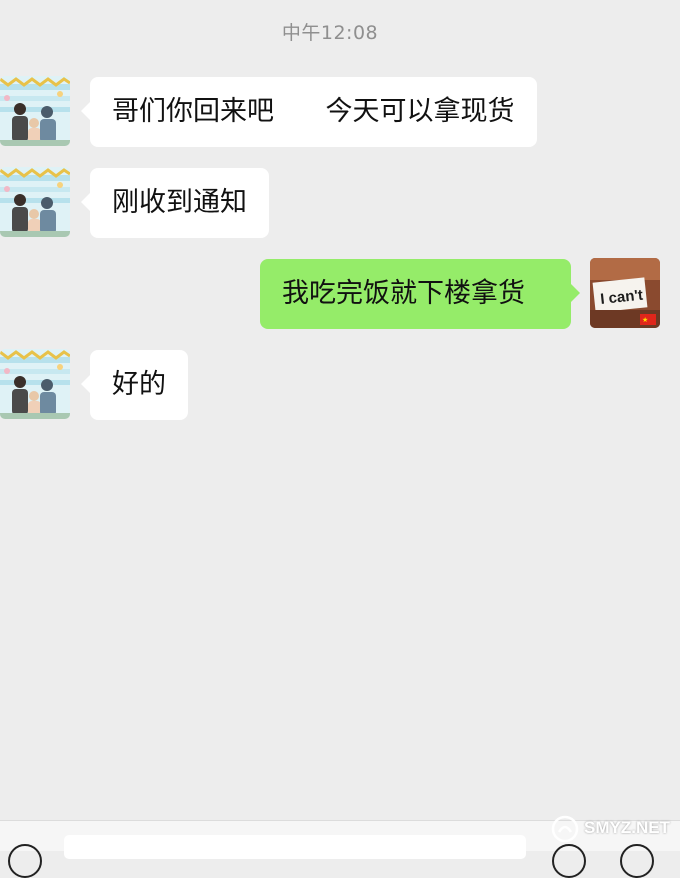  I want to click on message-row-incoming: 哥们你回来吧 今天可以拿现货, so click(340, 112).